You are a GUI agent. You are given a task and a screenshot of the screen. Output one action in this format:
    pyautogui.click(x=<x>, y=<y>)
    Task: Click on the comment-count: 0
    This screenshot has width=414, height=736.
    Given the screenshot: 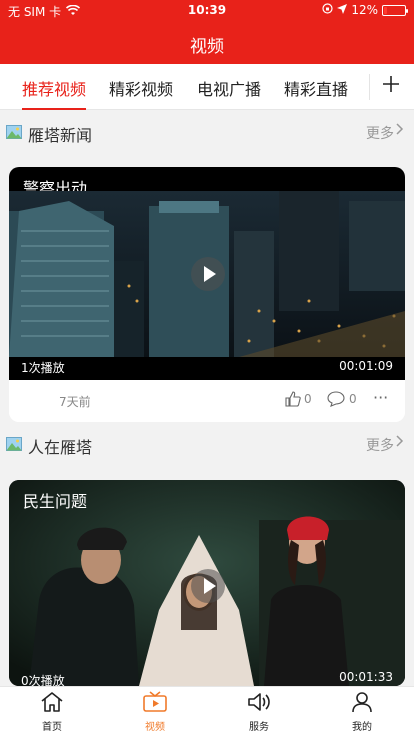 What is the action you would take?
    pyautogui.click(x=353, y=399)
    